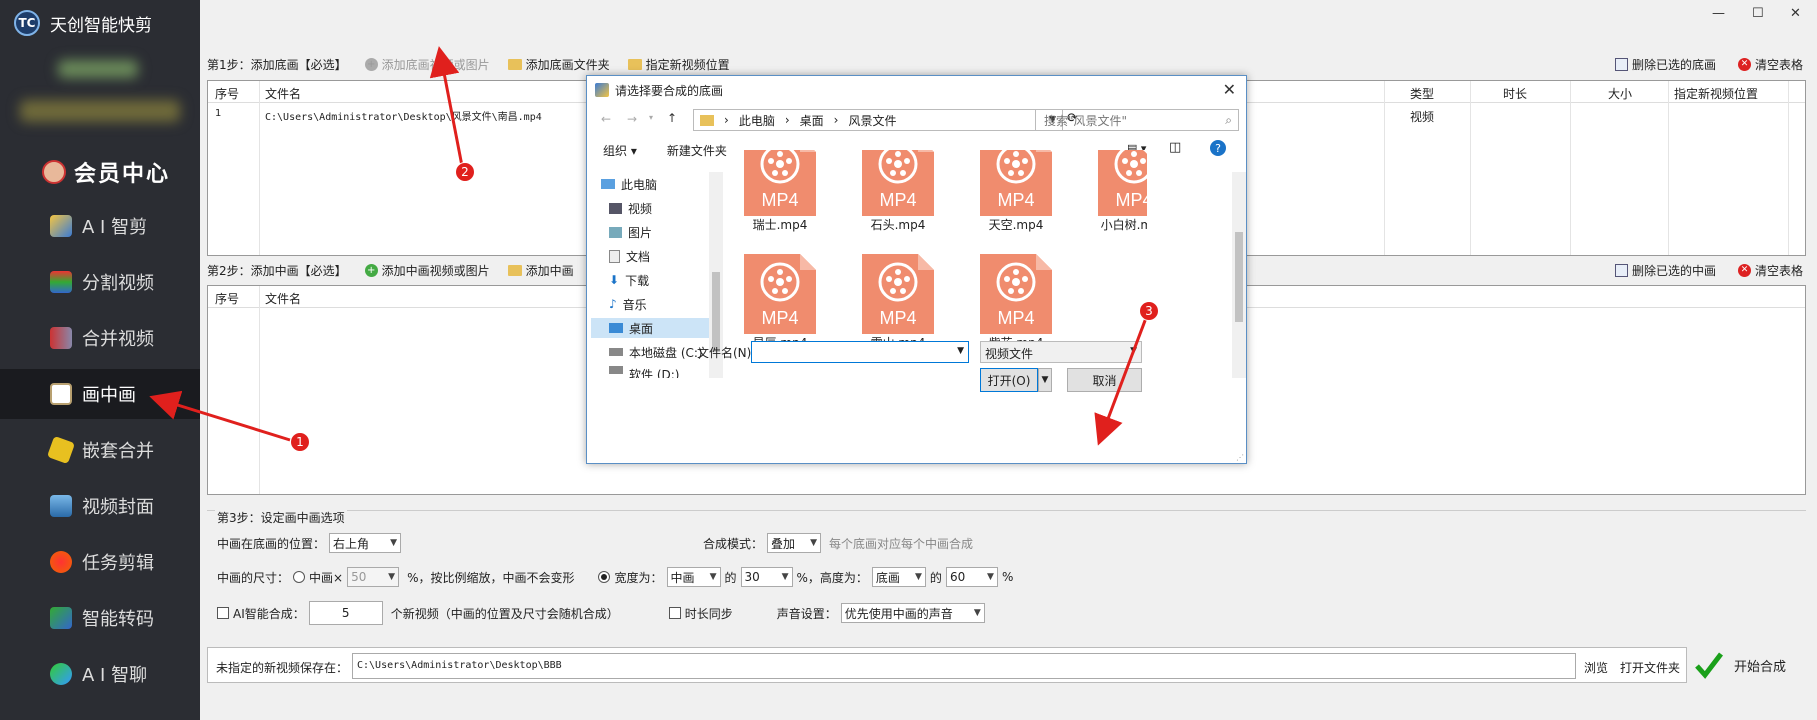  I want to click on add-overlay-folder-button: 添加中画, so click(540, 270).